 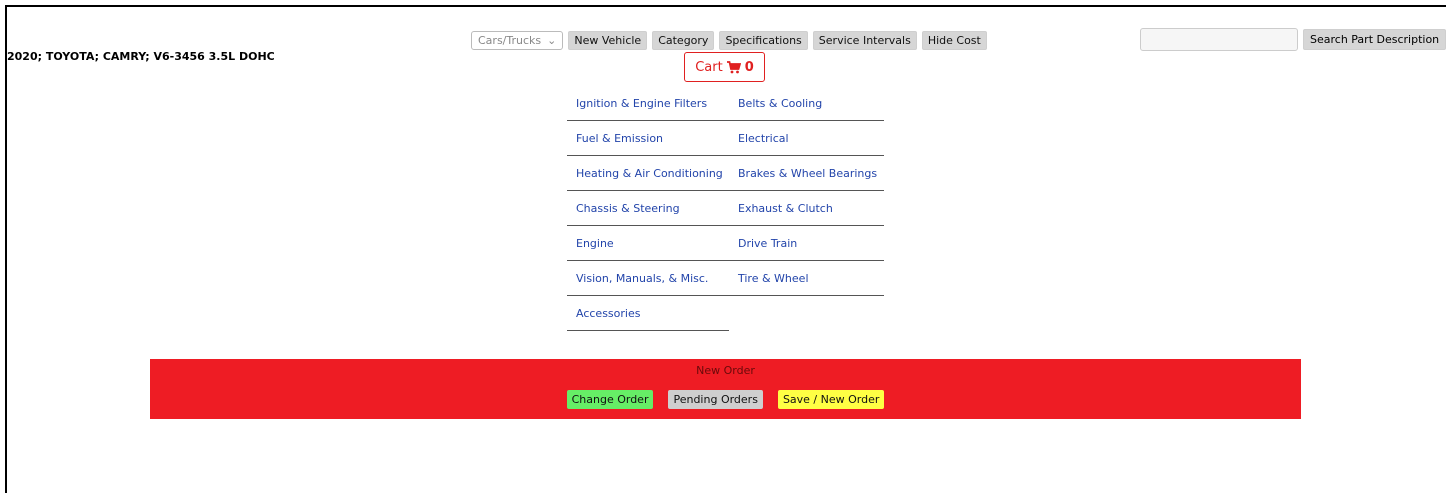 What do you see at coordinates (733, 66) in the screenshot?
I see `cart-icon` at bounding box center [733, 66].